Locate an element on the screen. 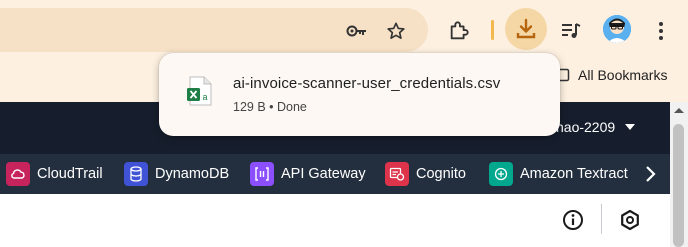 The image size is (688, 247). download-filename: ai-invoice-scanner-user_credentials.csv is located at coordinates (366, 83).